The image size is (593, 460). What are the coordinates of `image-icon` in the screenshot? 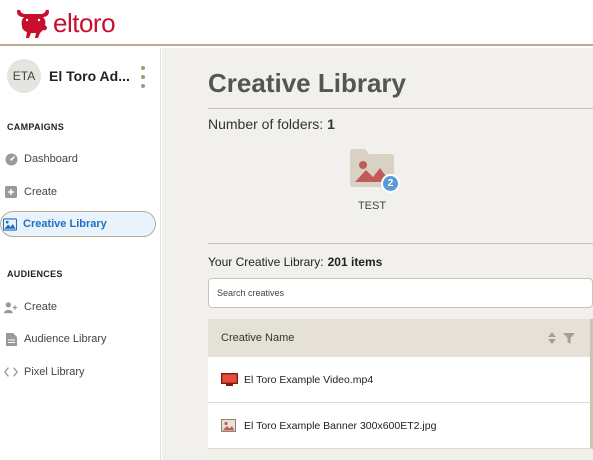 It's located at (230, 426).